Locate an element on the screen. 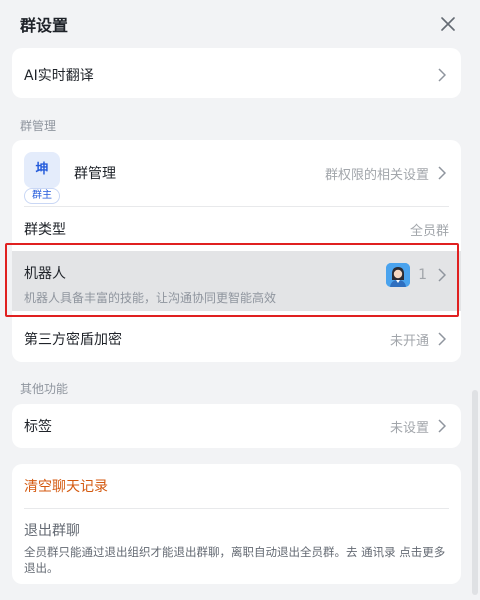  encryption-row: 第三方密盾加密 未开通 is located at coordinates (236, 339).